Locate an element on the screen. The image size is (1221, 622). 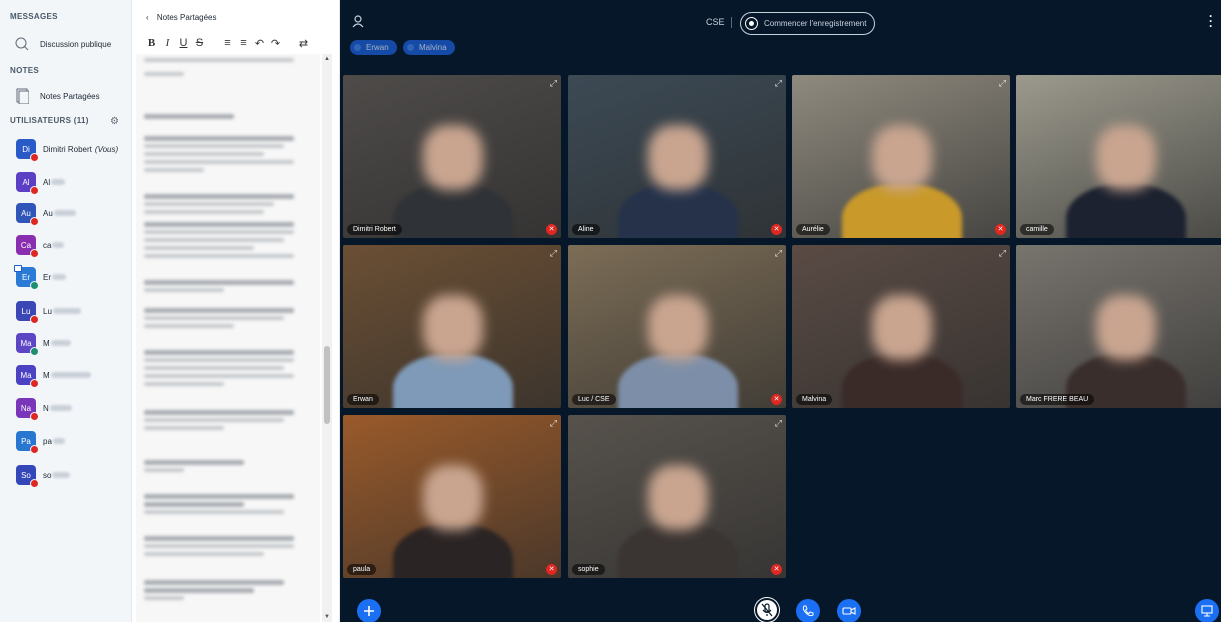
redo-button: ↷ is located at coordinates (275, 43).